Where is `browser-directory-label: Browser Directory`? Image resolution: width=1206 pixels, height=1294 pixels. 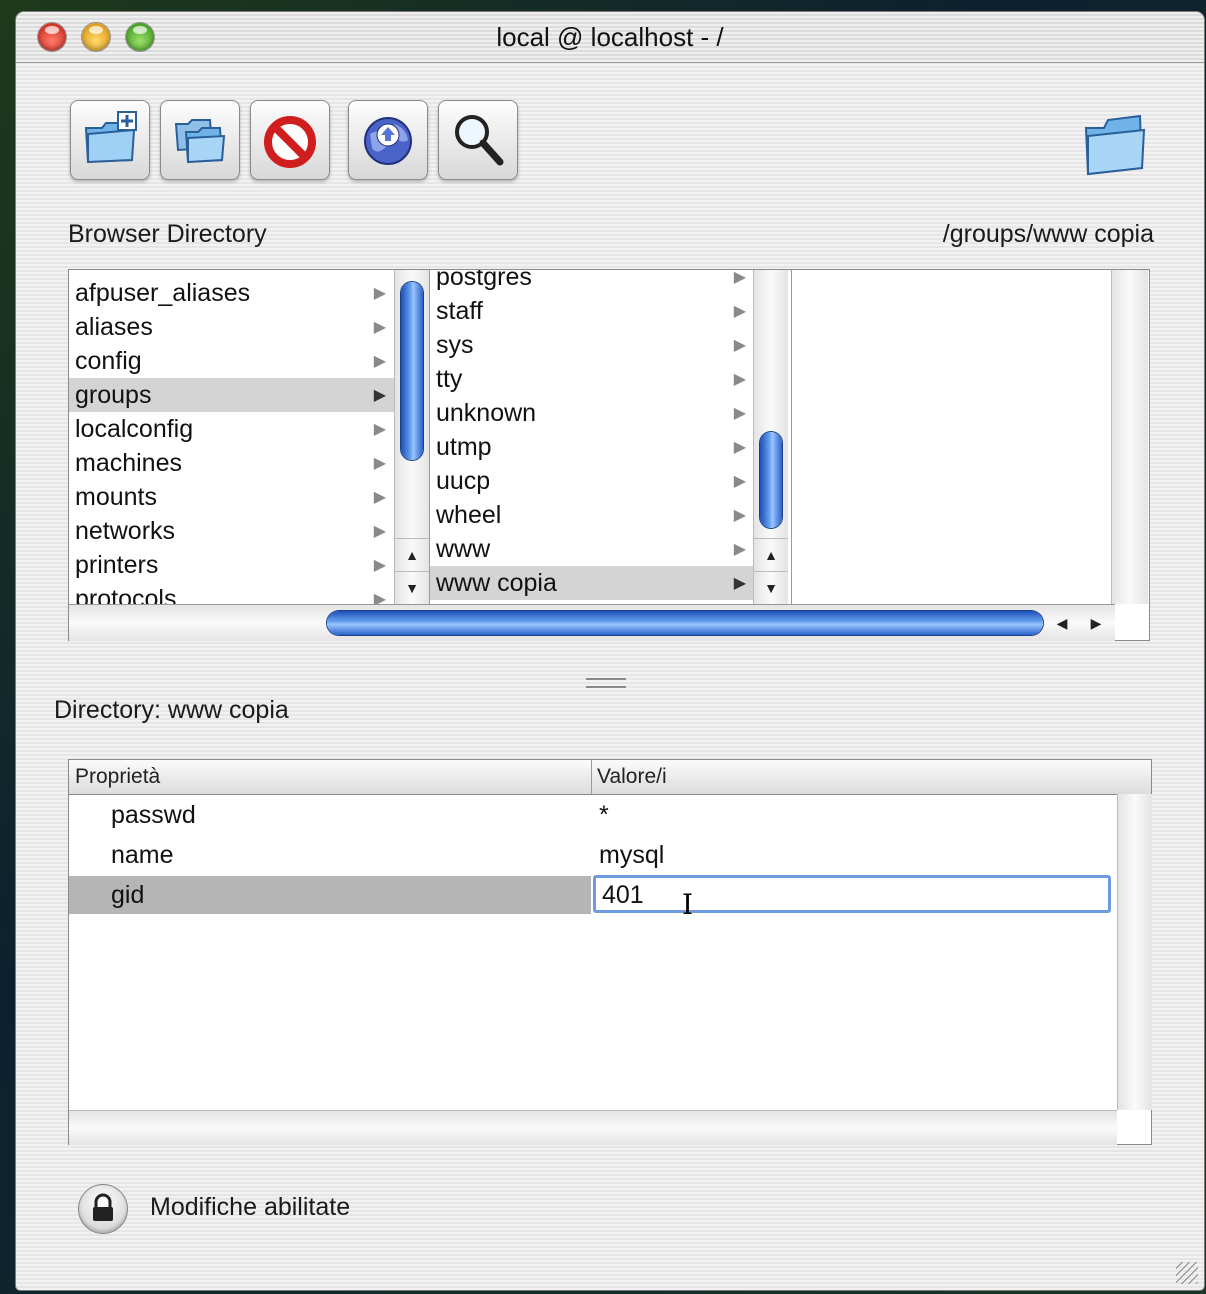
browser-directory-label: Browser Directory is located at coordinates (167, 234).